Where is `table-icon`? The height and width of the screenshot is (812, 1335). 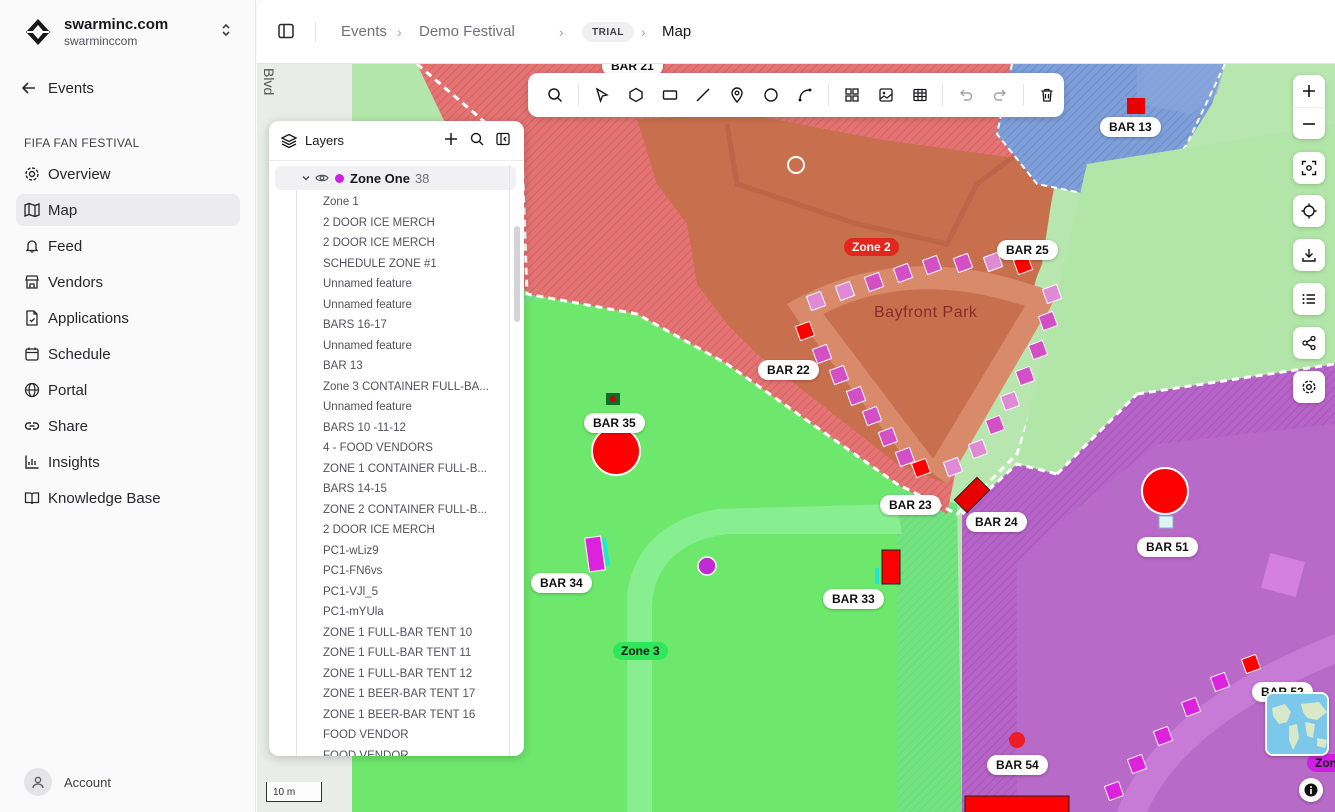 table-icon is located at coordinates (920, 95).